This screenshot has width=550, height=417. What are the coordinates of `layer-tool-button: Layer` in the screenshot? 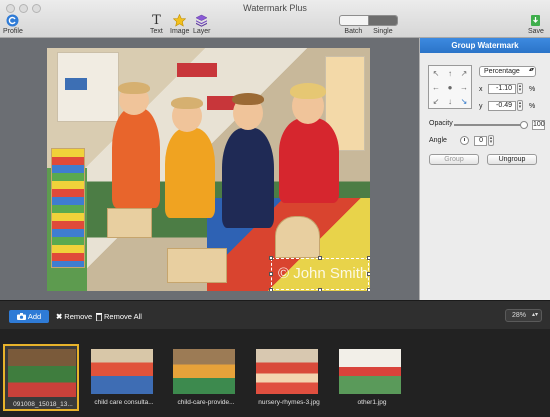 It's located at (202, 24).